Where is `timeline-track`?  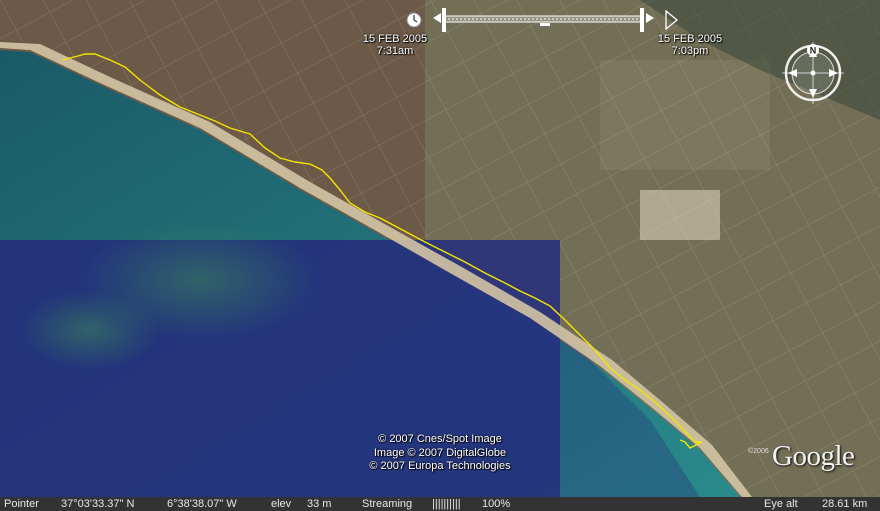 timeline-track is located at coordinates (543, 20).